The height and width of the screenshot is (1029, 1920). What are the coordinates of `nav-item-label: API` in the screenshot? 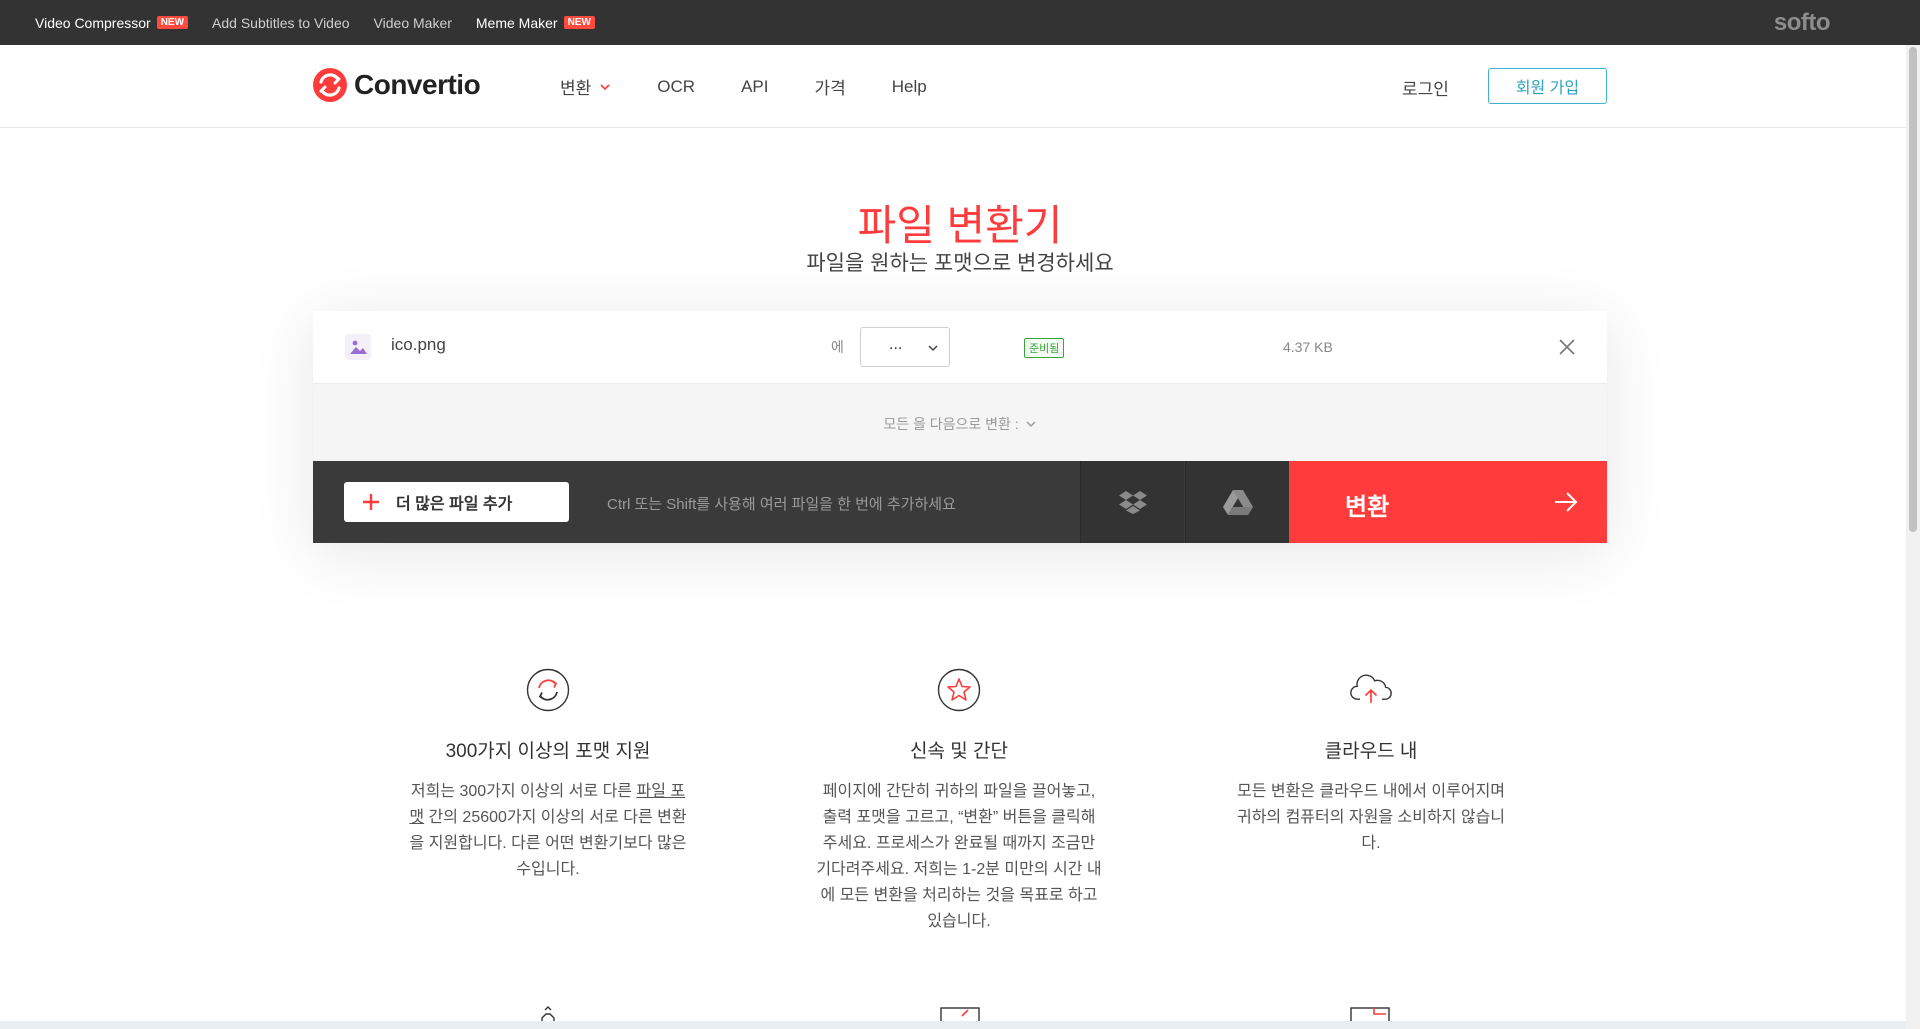 It's located at (755, 86).